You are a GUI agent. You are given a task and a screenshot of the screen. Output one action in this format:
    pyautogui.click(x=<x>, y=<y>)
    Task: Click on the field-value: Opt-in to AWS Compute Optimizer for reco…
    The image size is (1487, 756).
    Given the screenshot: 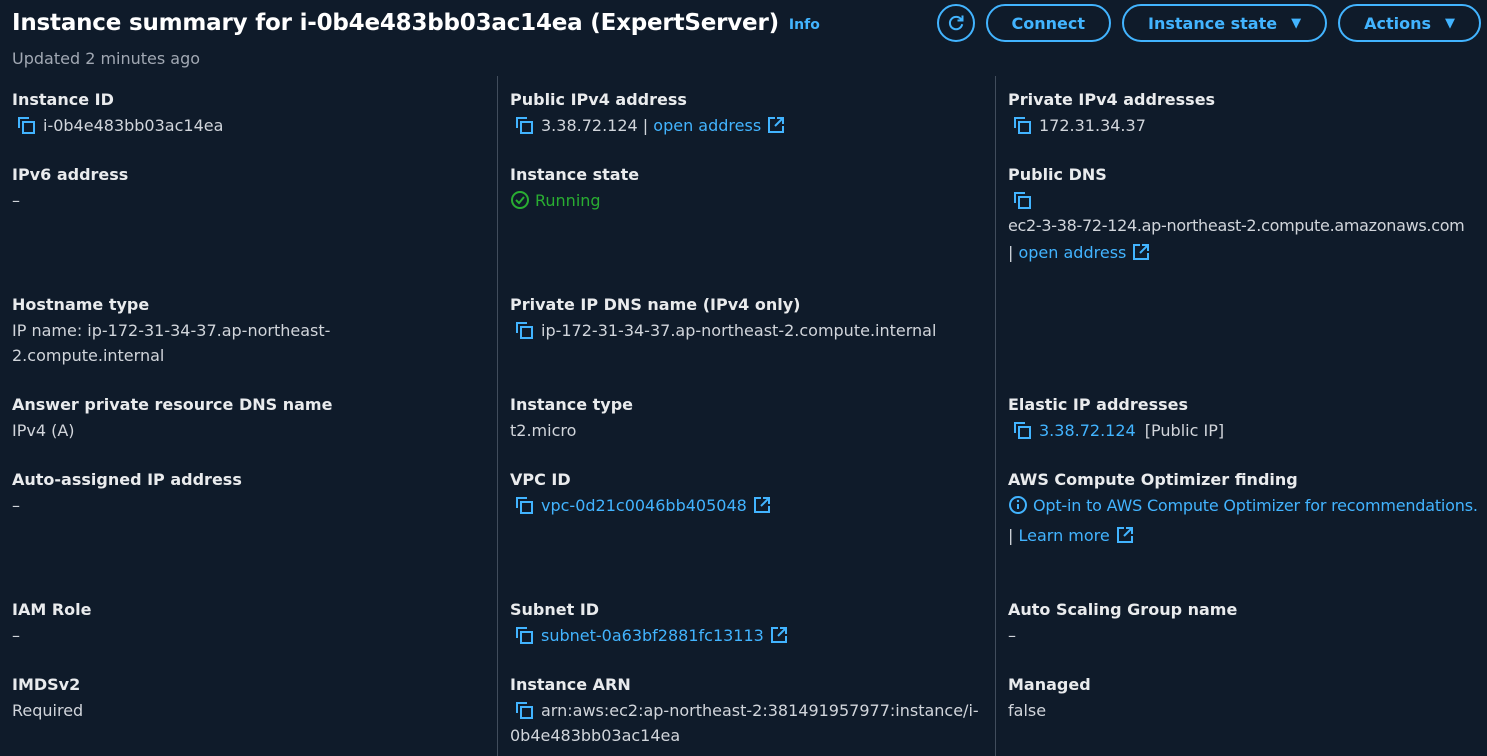 What is the action you would take?
    pyautogui.click(x=1245, y=505)
    